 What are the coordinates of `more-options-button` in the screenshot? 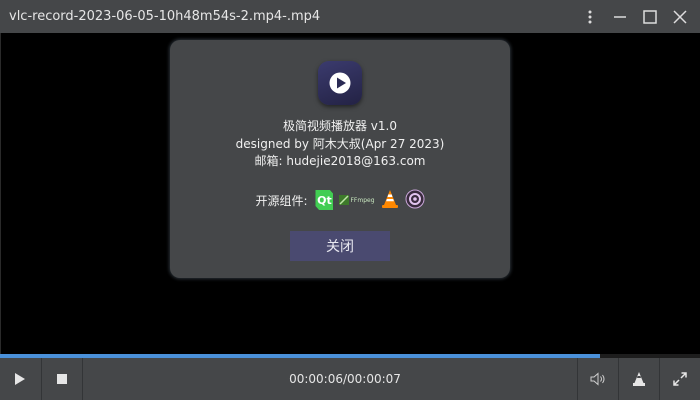 It's located at (590, 17).